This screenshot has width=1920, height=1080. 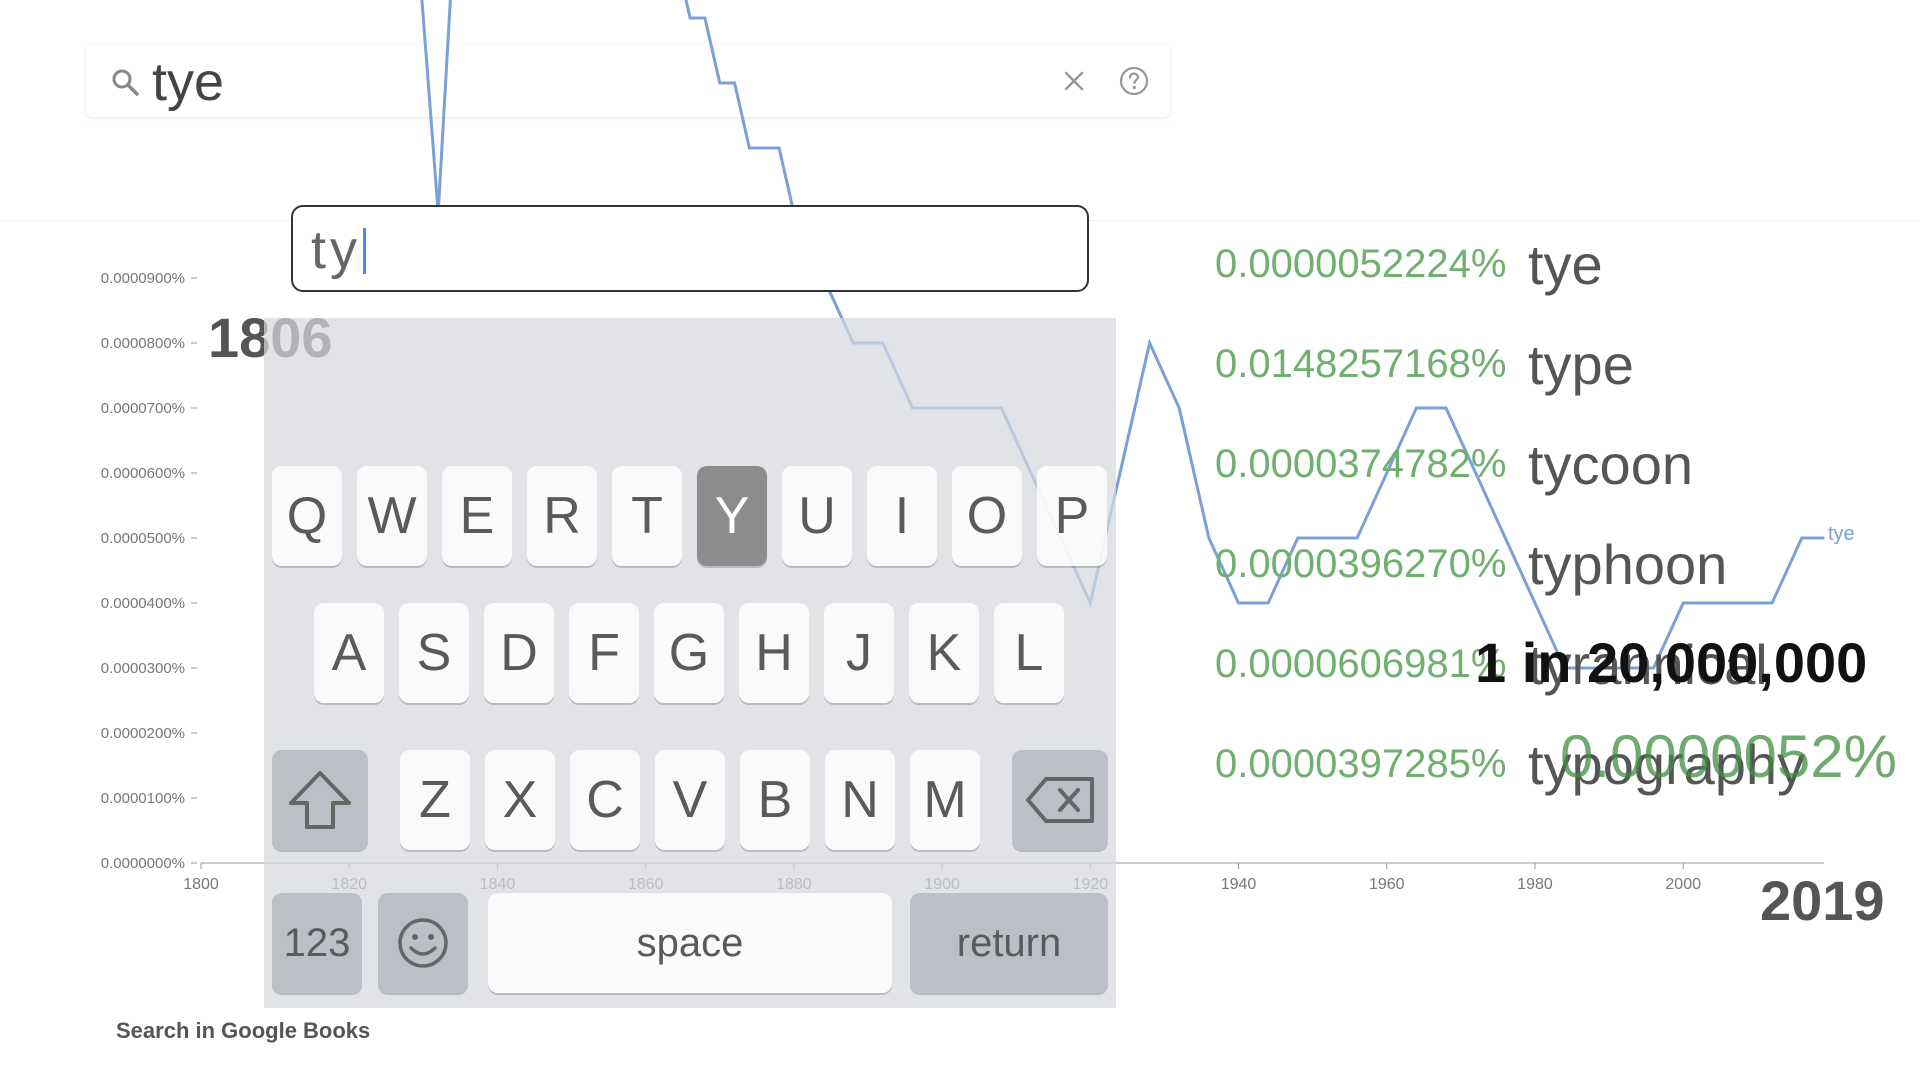 I want to click on backspace-icon, so click(x=1060, y=800).